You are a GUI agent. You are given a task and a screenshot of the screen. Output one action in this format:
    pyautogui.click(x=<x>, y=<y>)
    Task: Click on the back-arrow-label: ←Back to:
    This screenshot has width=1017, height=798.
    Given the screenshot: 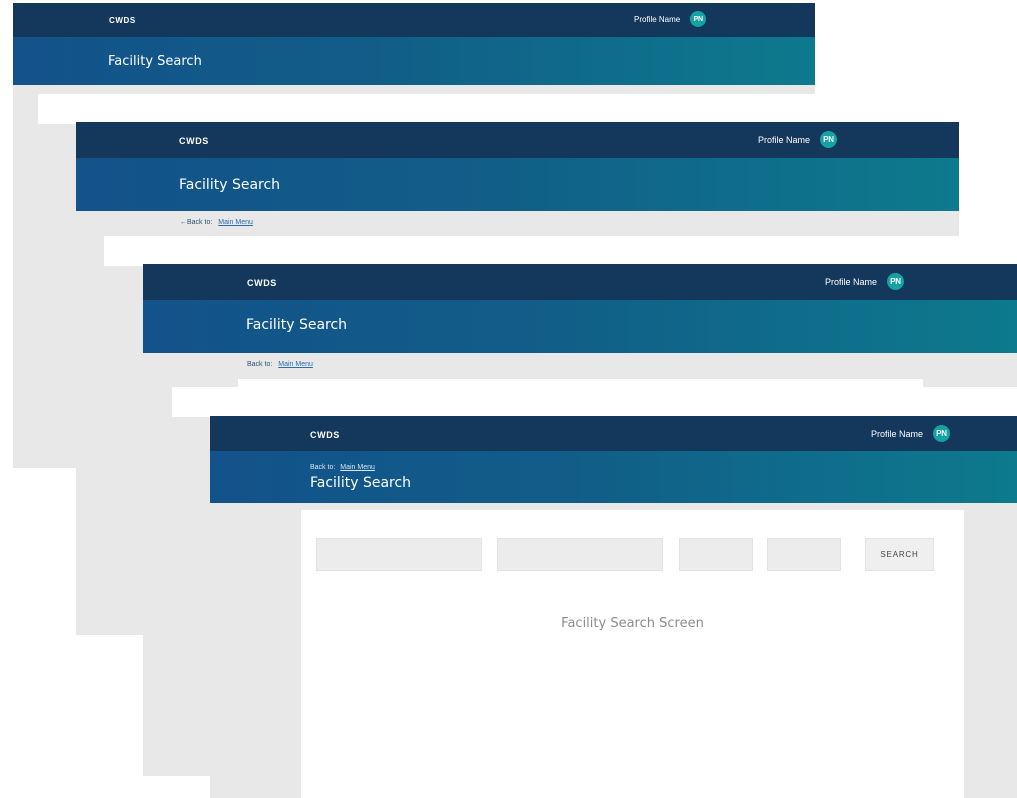 What is the action you would take?
    pyautogui.click(x=196, y=222)
    